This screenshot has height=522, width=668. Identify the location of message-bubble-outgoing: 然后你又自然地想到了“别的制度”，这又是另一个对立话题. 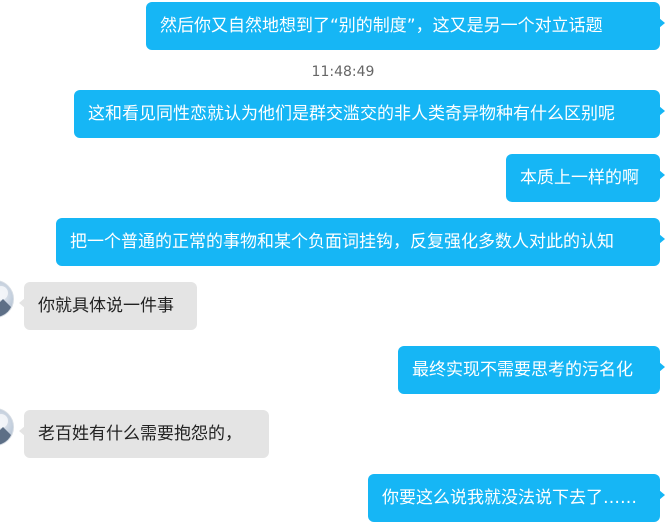
(405, 26).